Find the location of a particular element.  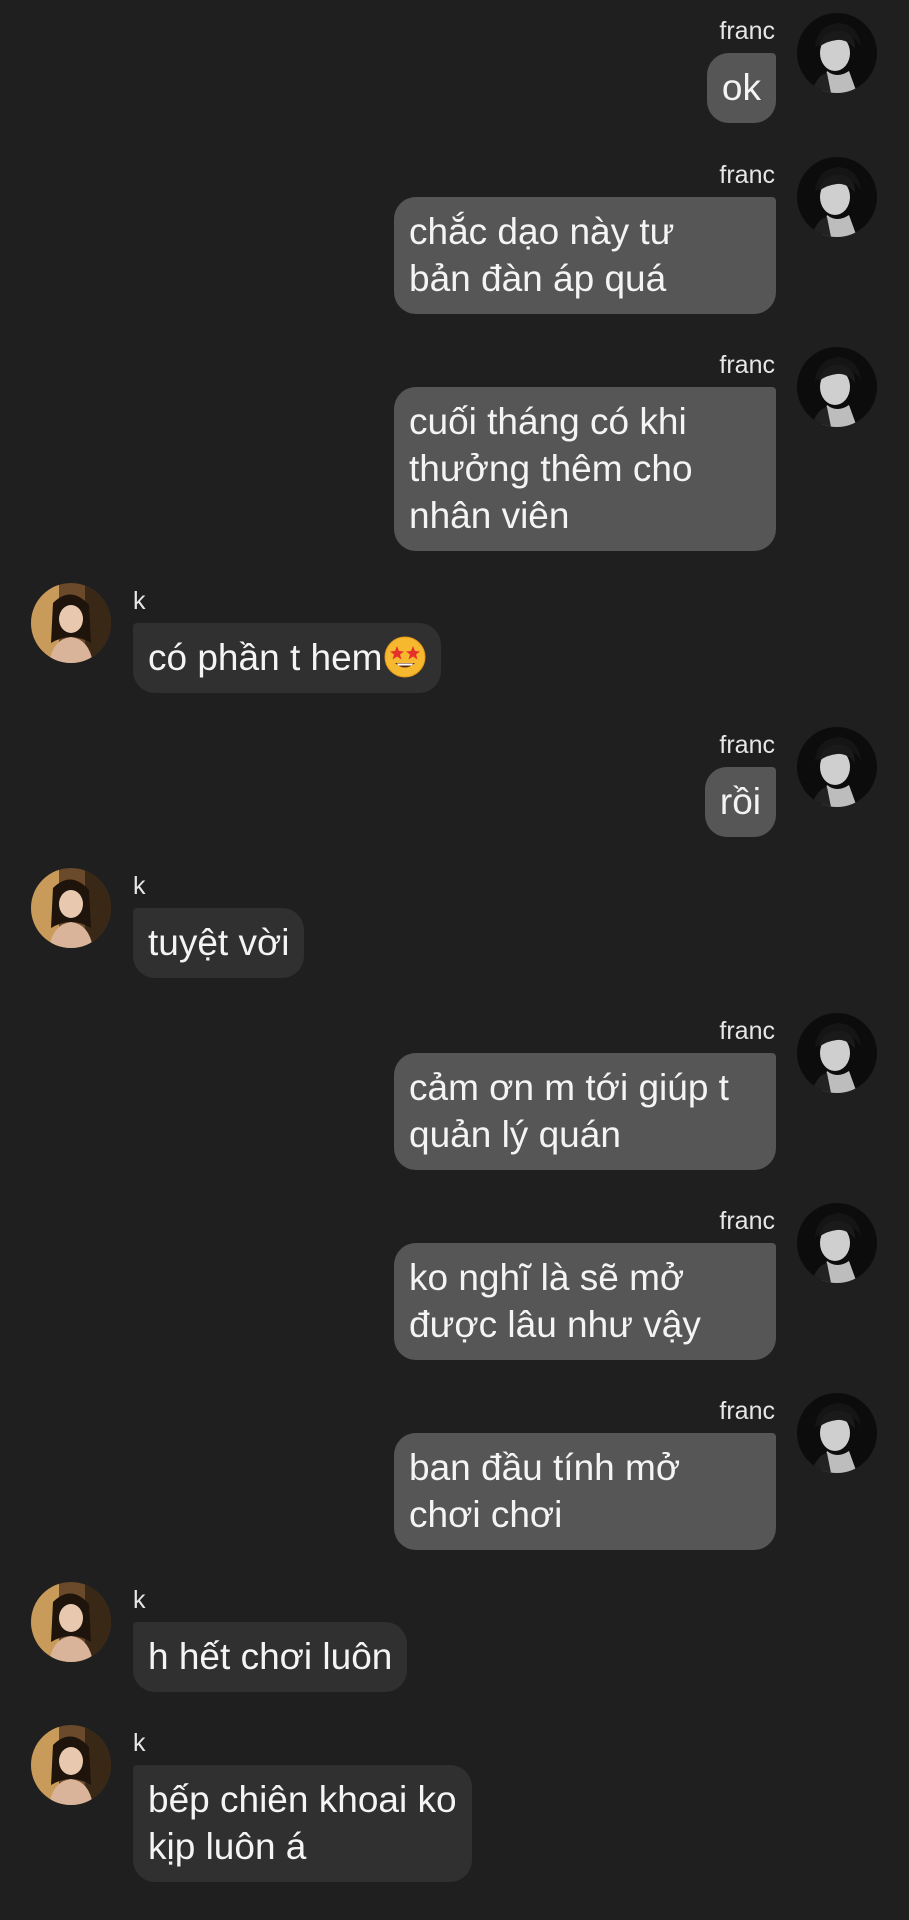

message-bubble: ban đầu tính mở chơi chơi is located at coordinates (585, 1491).